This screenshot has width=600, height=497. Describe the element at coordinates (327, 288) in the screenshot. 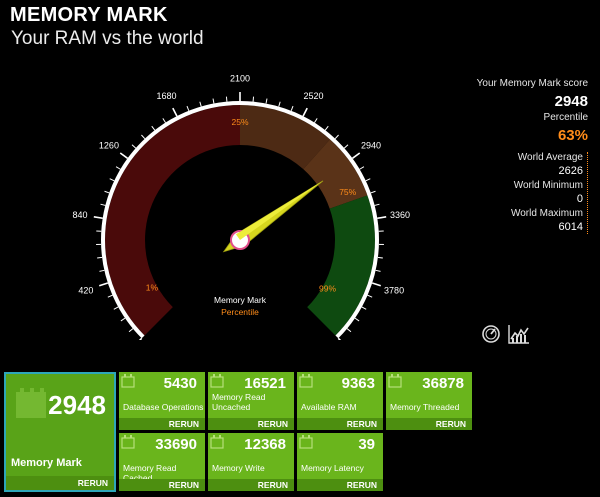

I see `gauge-percentile-mark: 99%` at that location.